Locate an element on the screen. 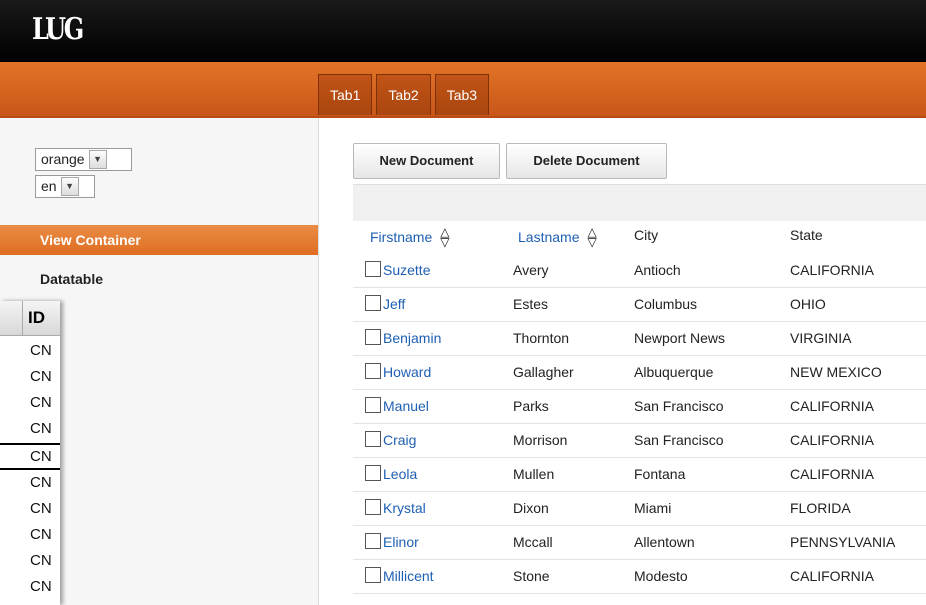 Image resolution: width=926 pixels, height=605 pixels. app-header: LUG is located at coordinates (463, 31).